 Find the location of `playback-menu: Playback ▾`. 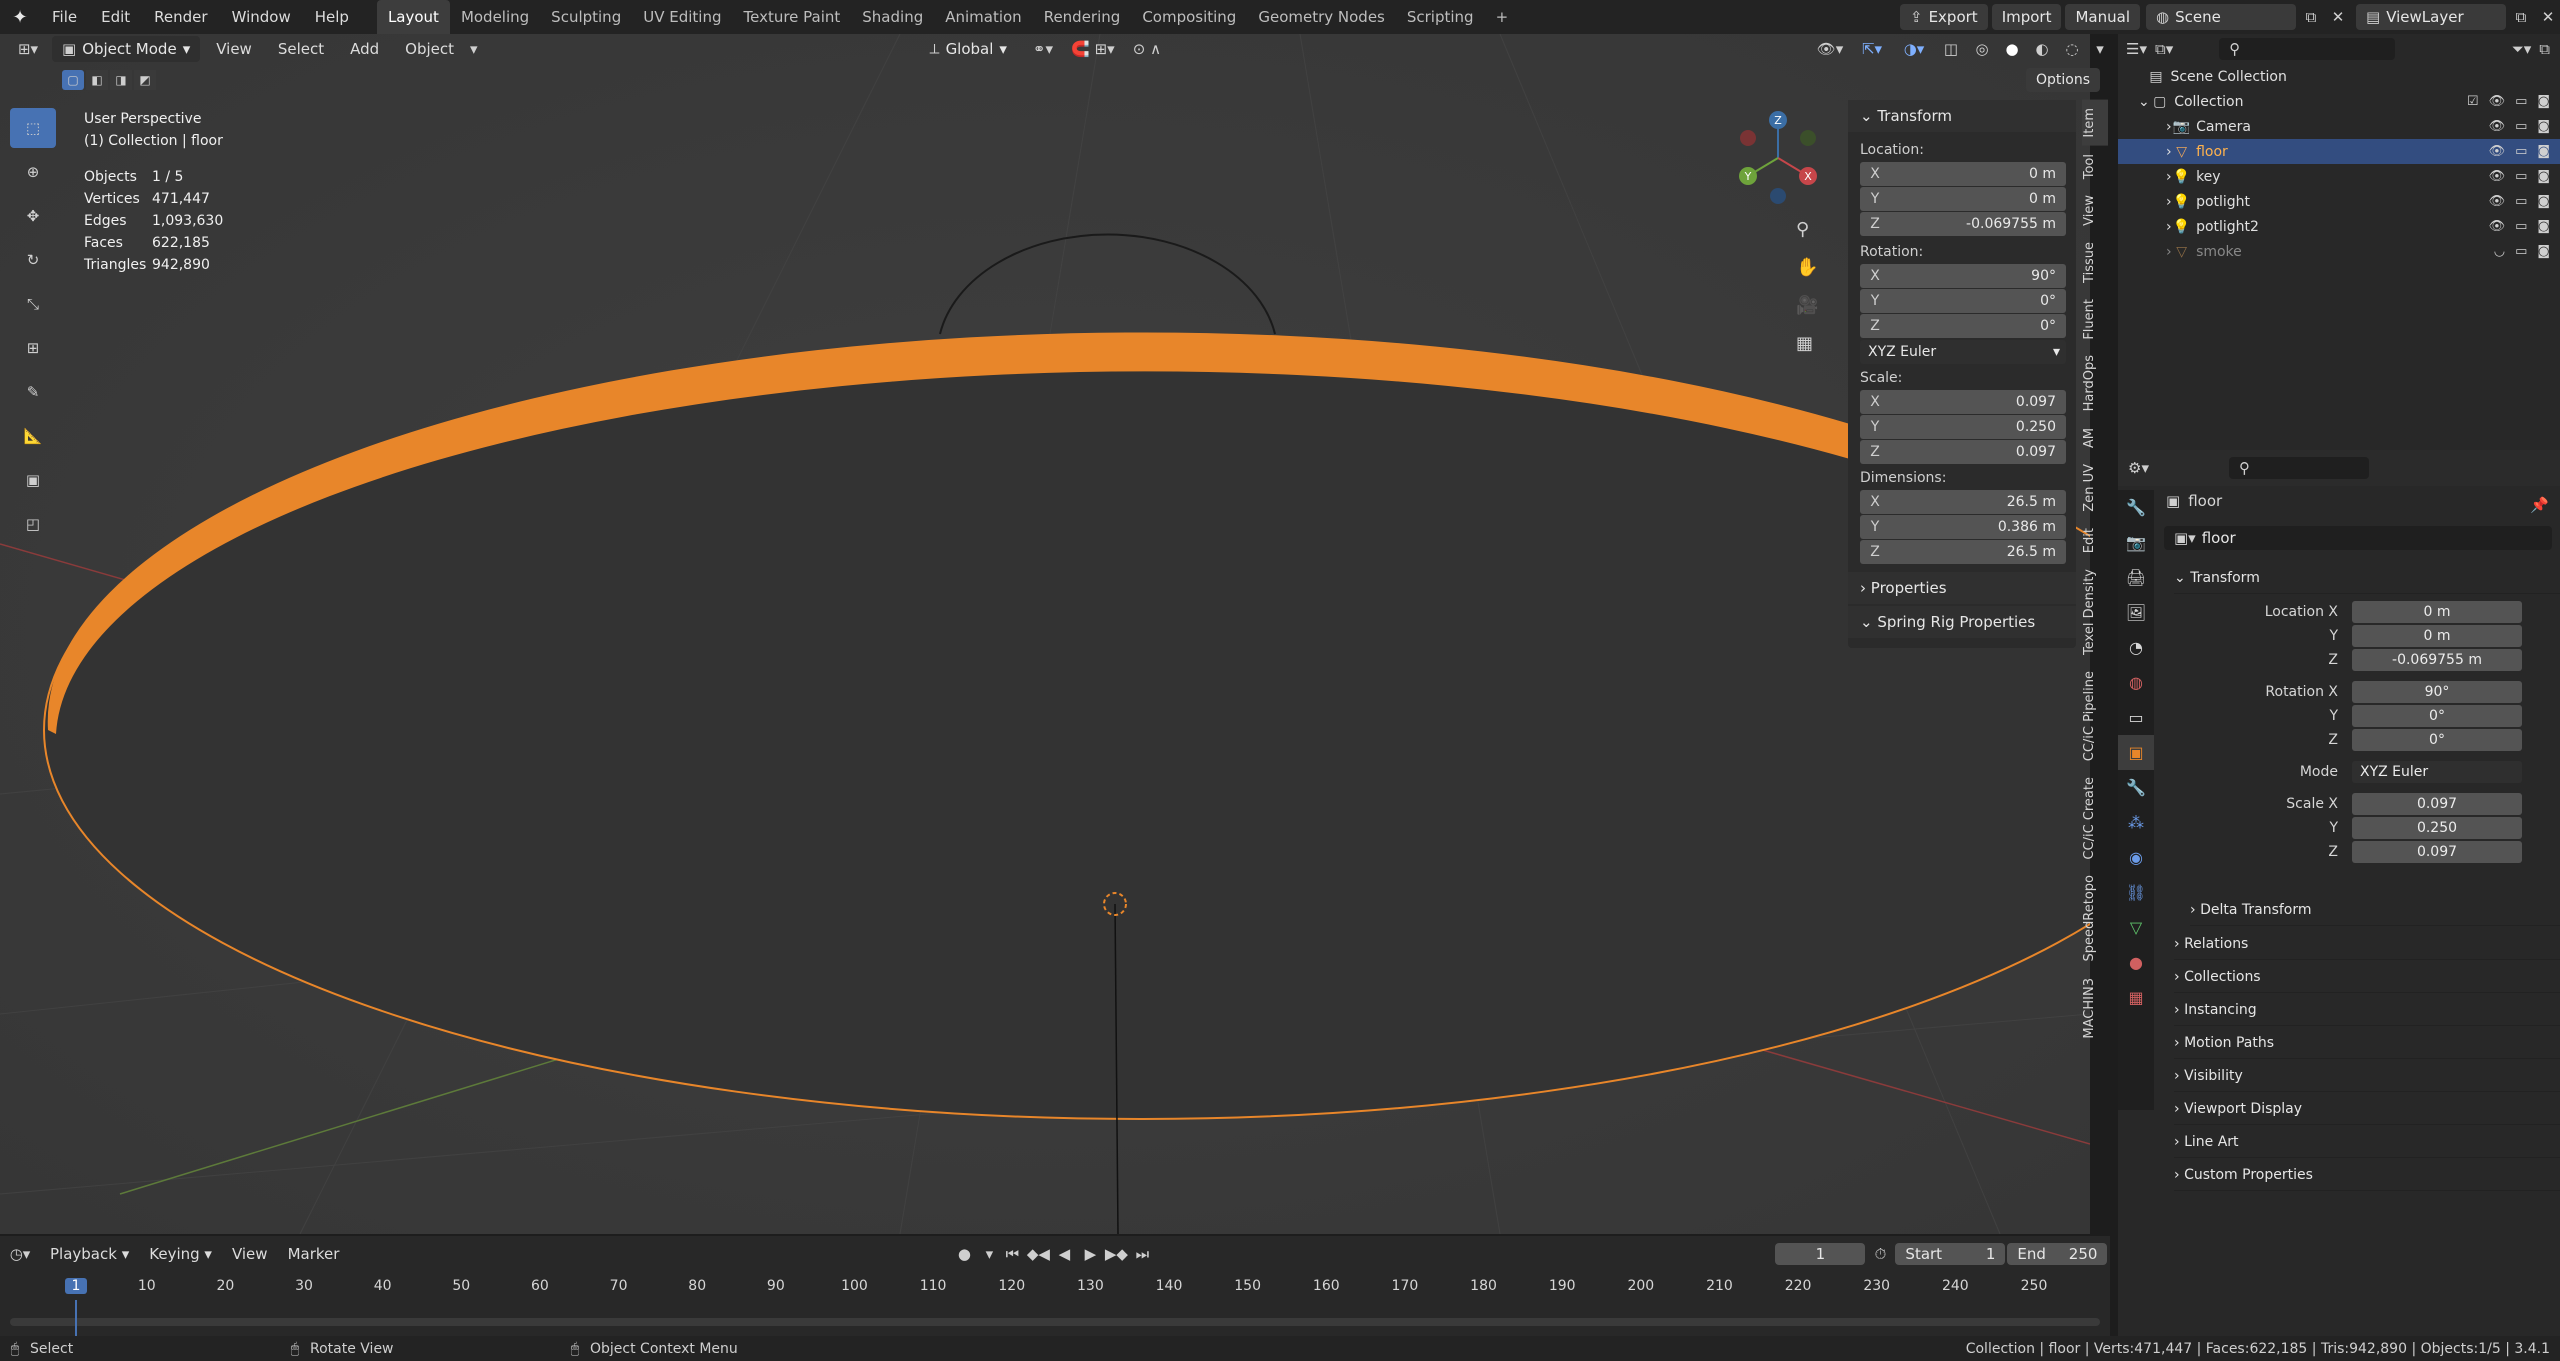

playback-menu: Playback ▾ is located at coordinates (89, 1254).